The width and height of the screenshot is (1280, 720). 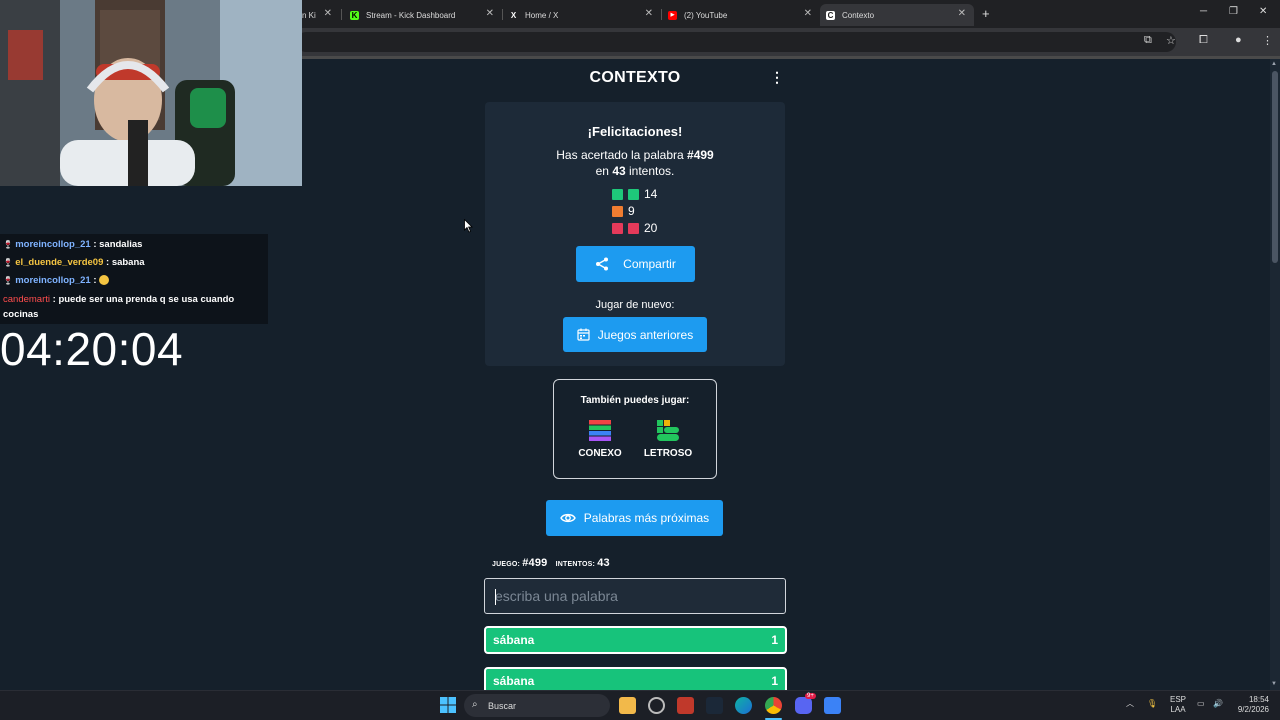 I want to click on microphone-icon: 🎙, so click(x=1152, y=704).